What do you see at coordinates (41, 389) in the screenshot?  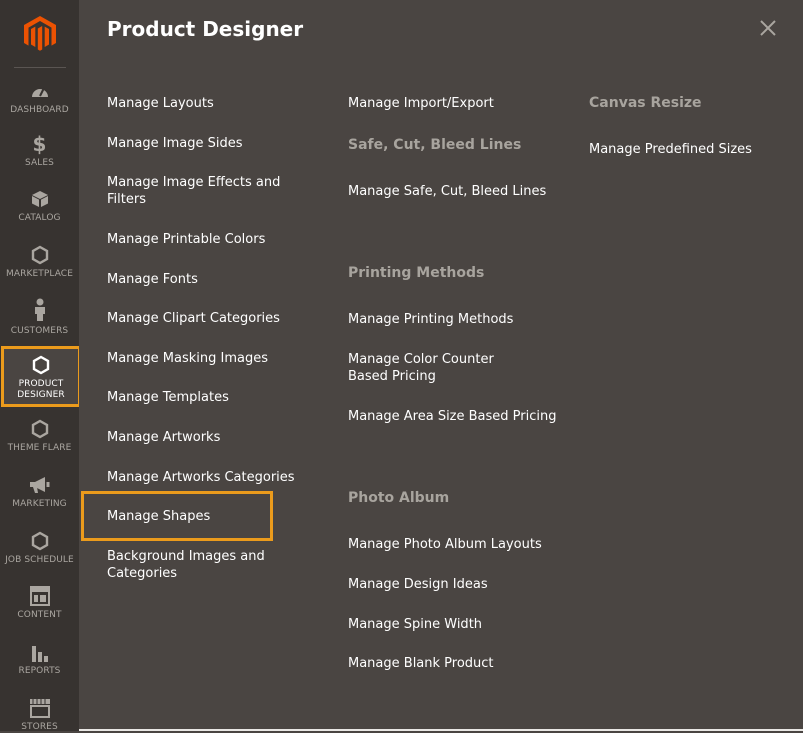 I see `sidebar-item-label: PRODUCT DESIGNER` at bounding box center [41, 389].